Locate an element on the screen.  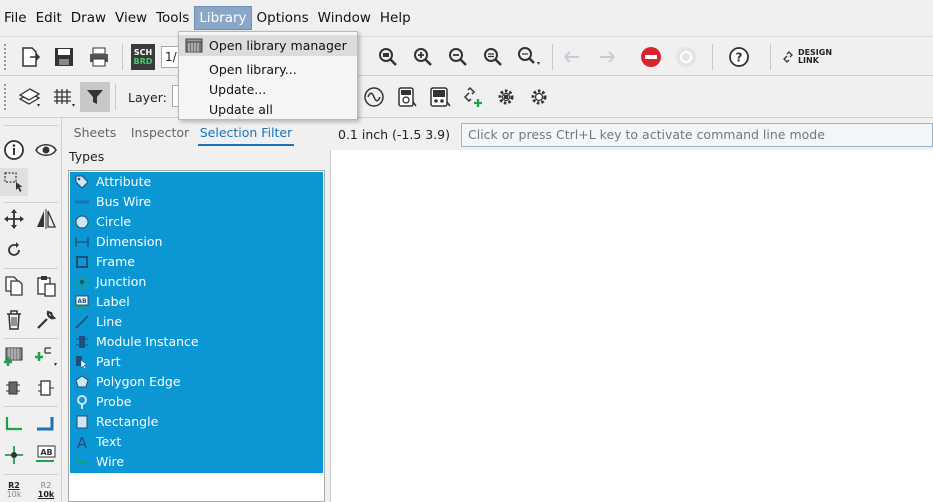
delete-button is located at coordinates (14, 320).